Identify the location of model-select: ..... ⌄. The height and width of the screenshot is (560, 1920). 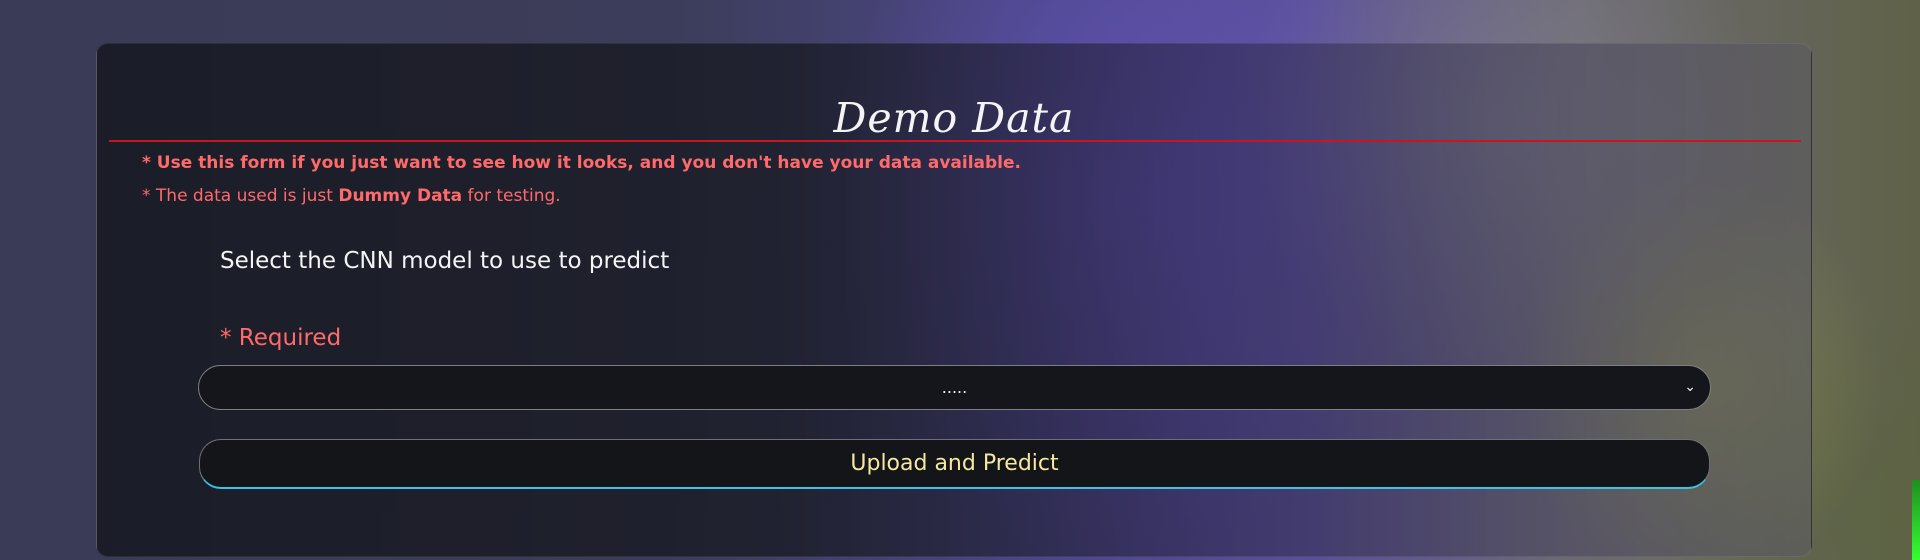
(954, 387).